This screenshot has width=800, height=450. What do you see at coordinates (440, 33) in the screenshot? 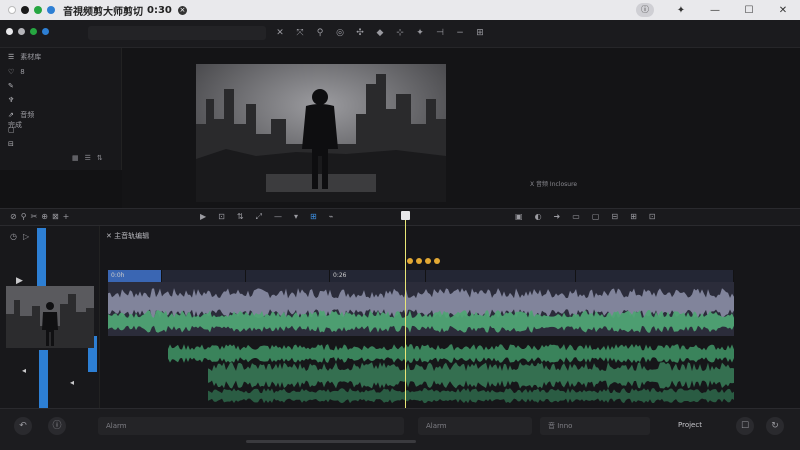
I see `minus-icon: ⊣` at bounding box center [440, 33].